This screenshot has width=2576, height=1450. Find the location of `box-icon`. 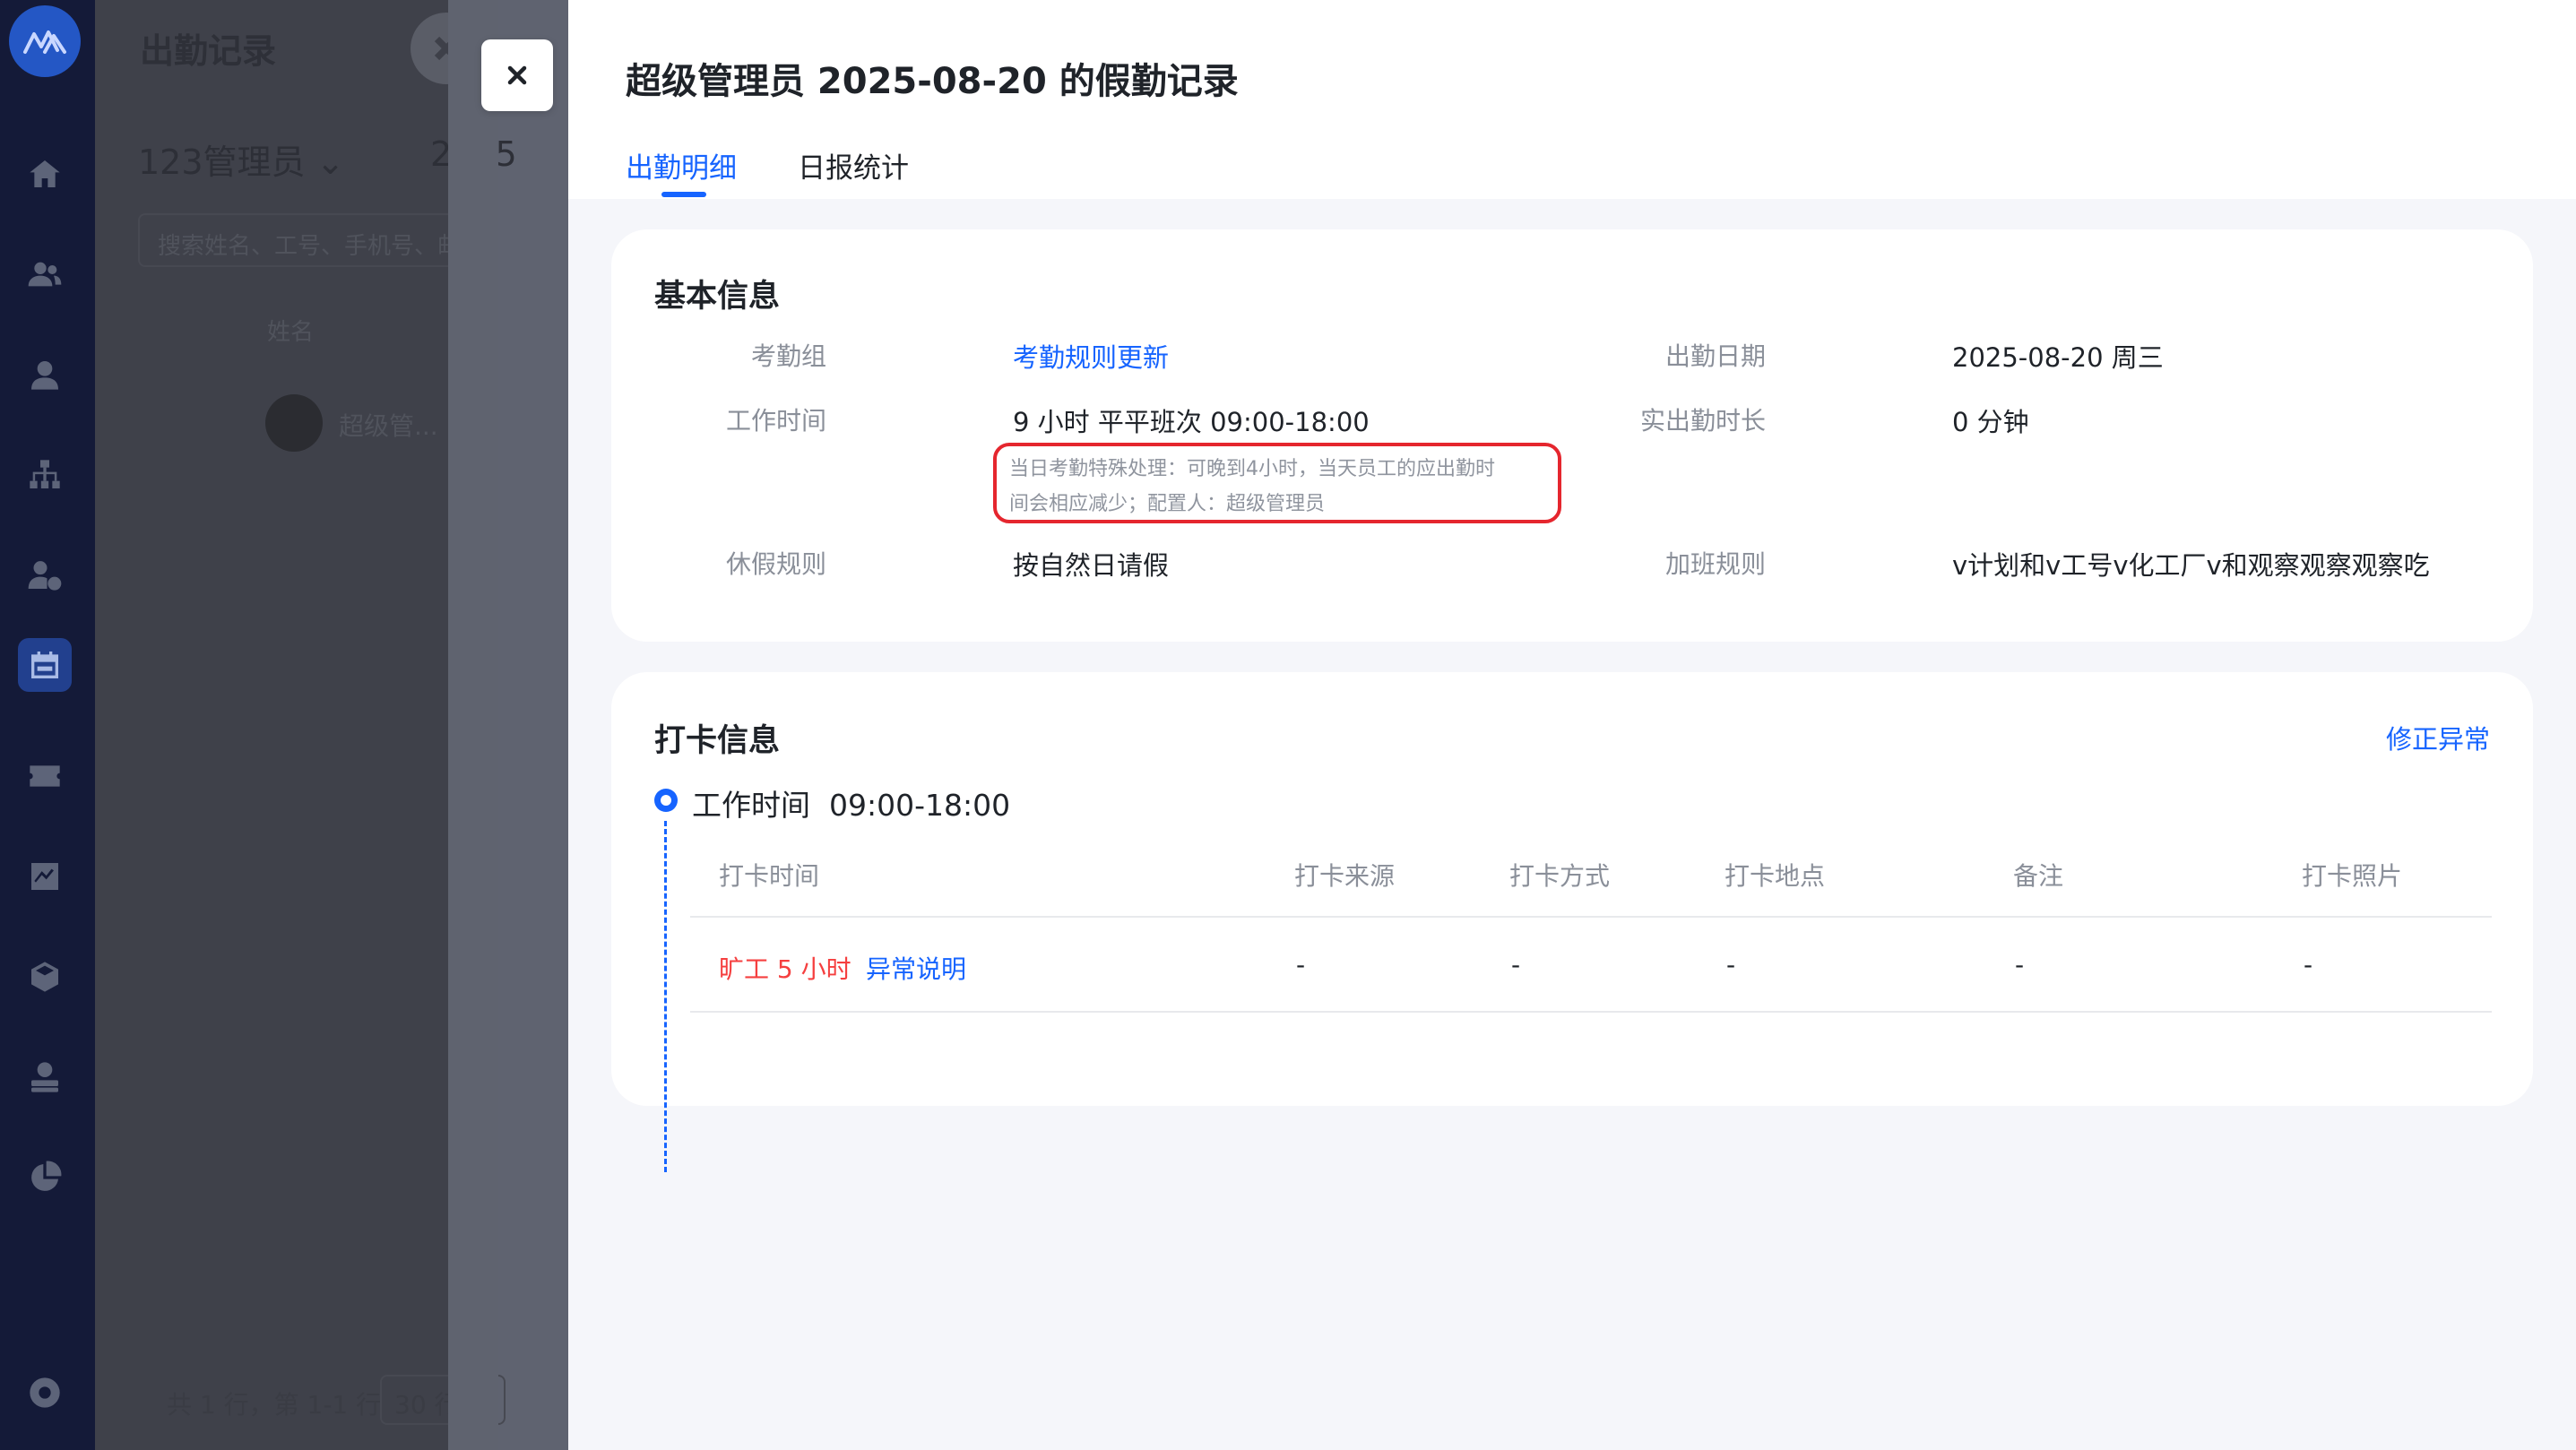

box-icon is located at coordinates (45, 977).